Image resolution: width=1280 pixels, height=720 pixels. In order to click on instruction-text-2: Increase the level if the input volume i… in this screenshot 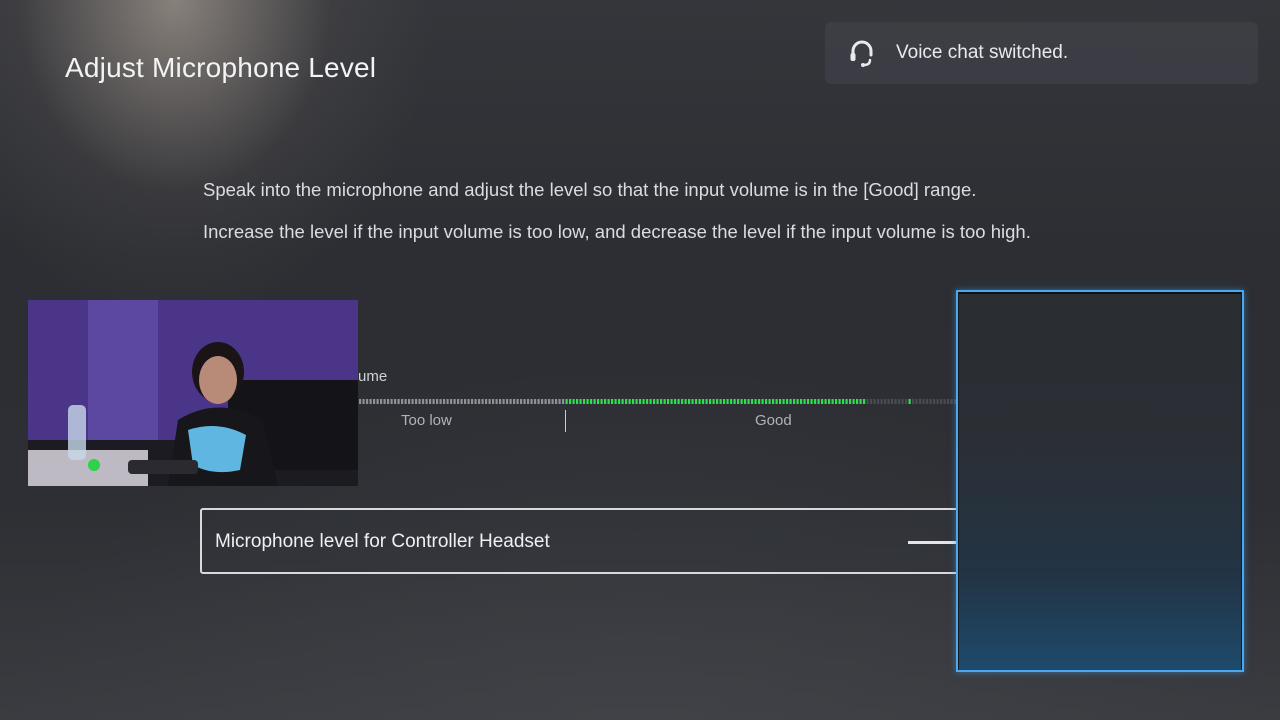, I will do `click(617, 231)`.